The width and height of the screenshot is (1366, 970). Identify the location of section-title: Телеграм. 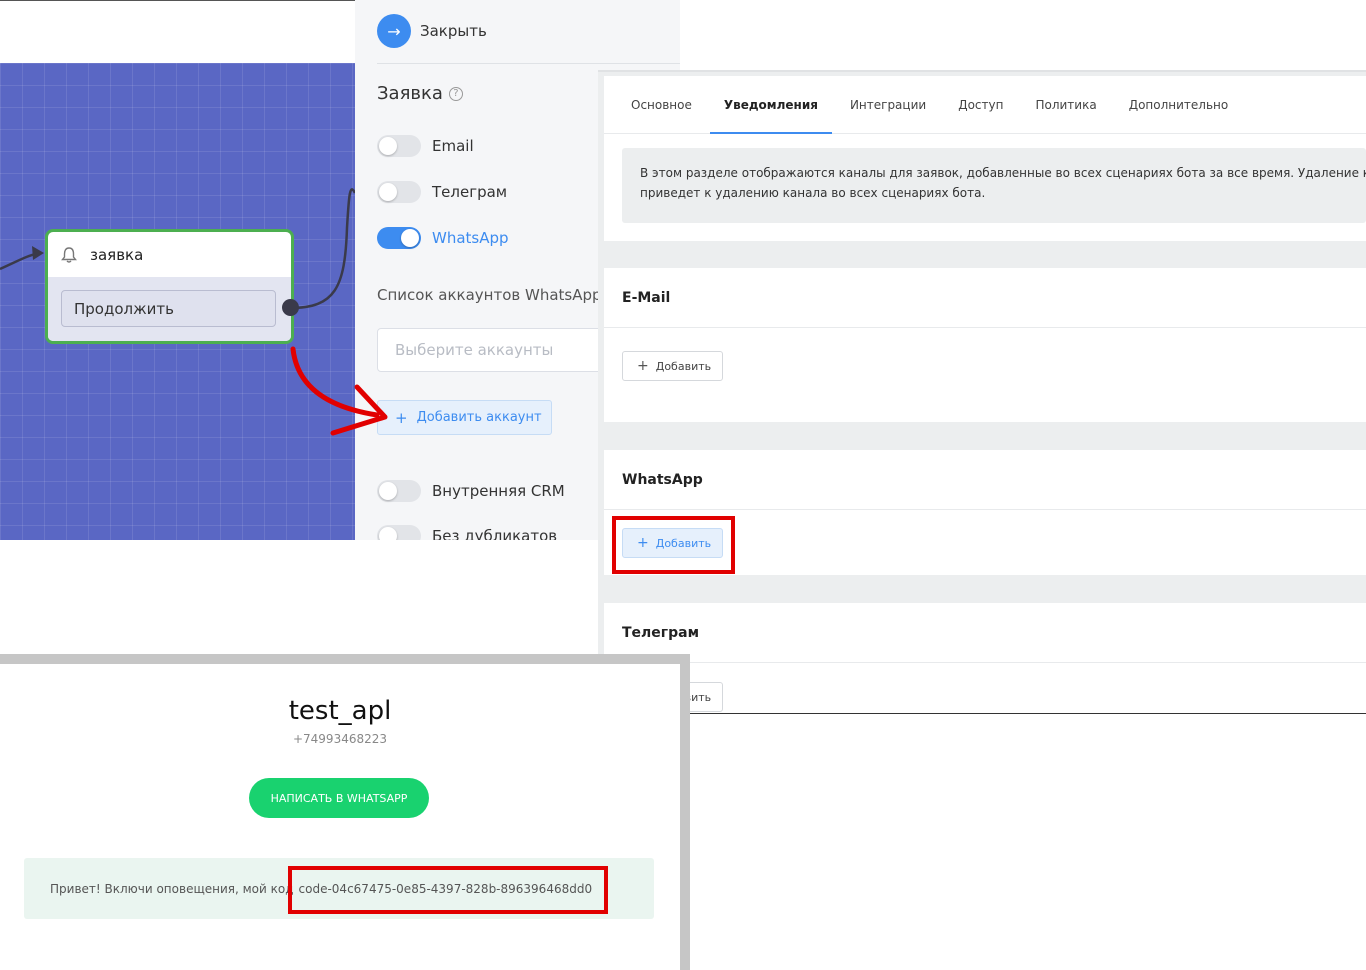
(985, 633).